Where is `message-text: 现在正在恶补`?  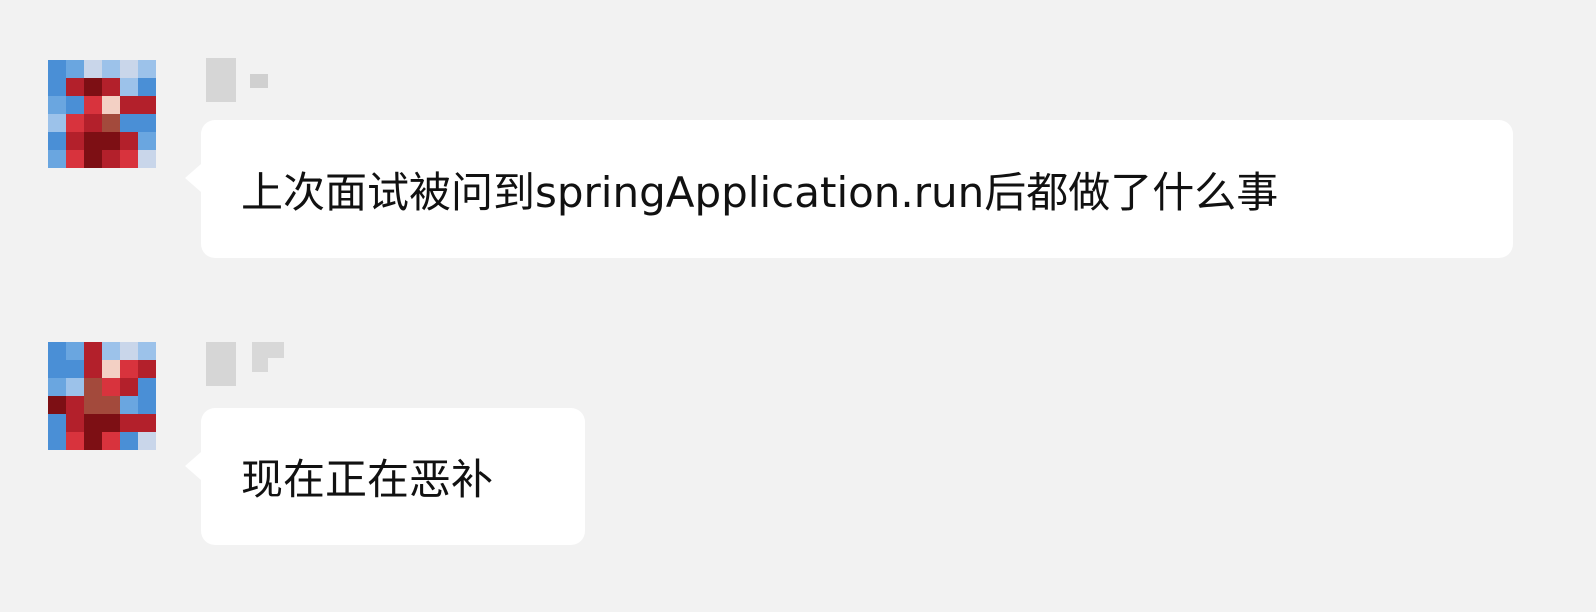 message-text: 现在正在恶补 is located at coordinates (367, 479).